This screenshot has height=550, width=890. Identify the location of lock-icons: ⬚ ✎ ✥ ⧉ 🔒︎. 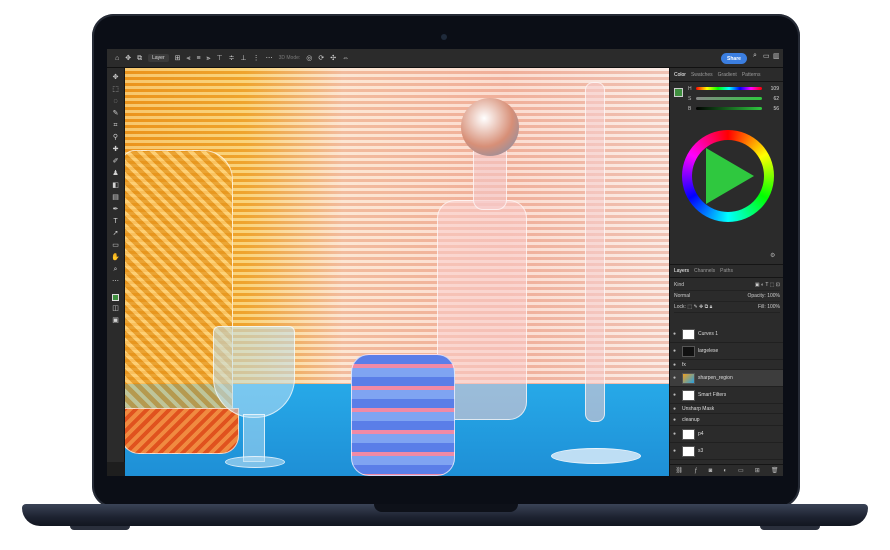
(699, 307).